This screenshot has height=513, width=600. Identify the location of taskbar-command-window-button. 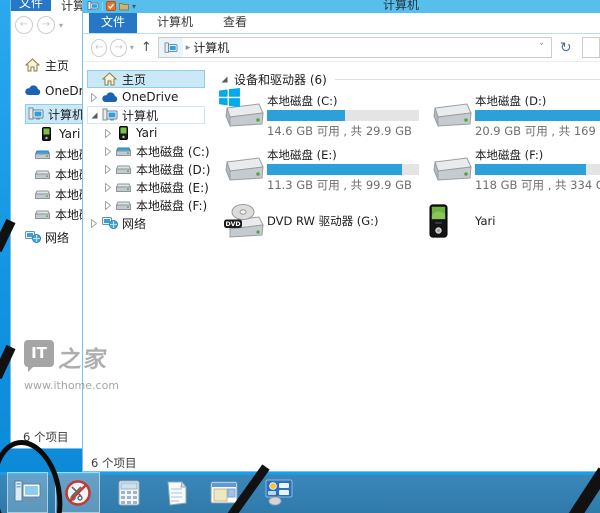
(224, 492).